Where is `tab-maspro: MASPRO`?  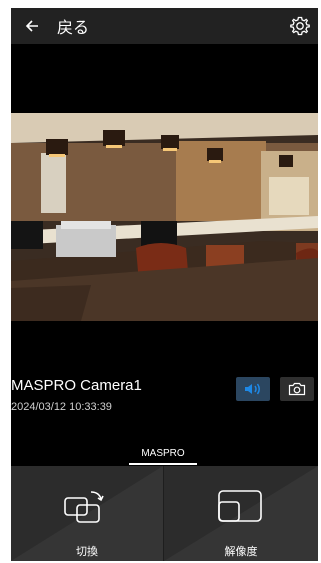 tab-maspro: MASPRO is located at coordinates (163, 456).